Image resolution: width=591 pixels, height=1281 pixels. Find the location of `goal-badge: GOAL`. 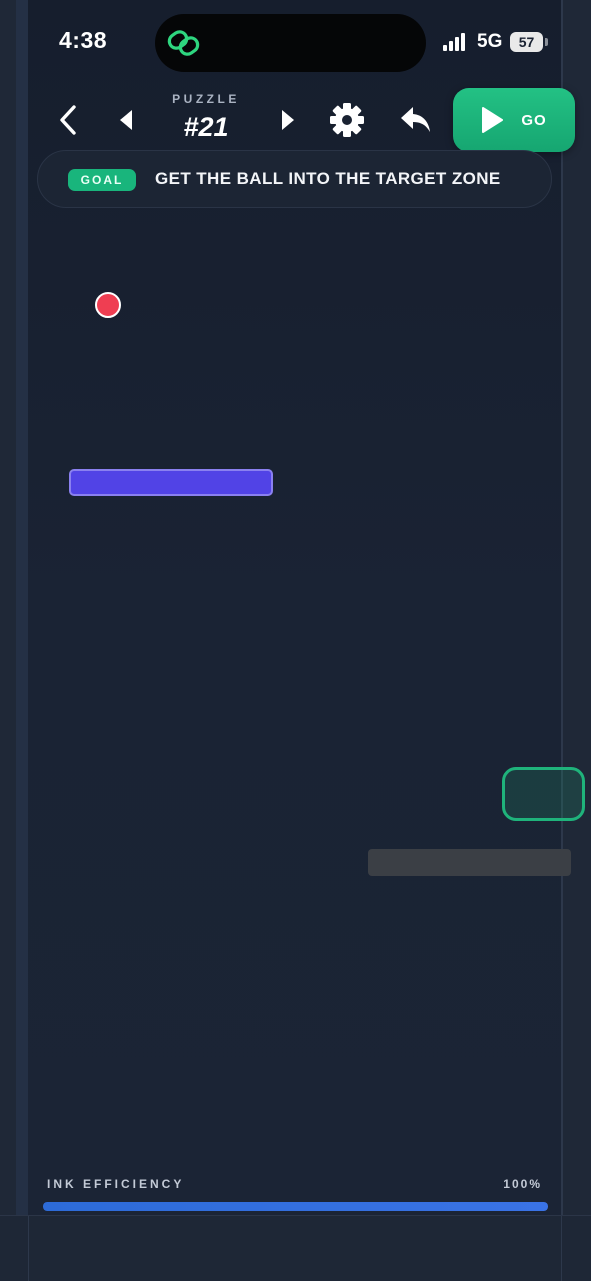

goal-badge: GOAL is located at coordinates (102, 180).